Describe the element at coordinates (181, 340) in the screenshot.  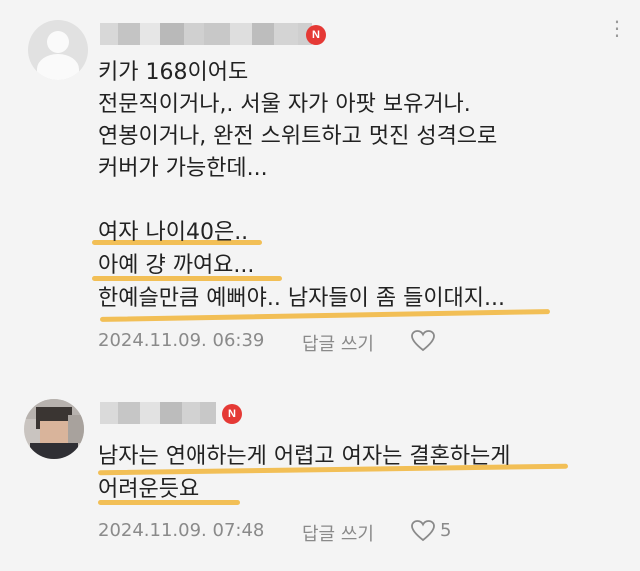
I see `timestamp: 2024.11.09. 06:39` at that location.